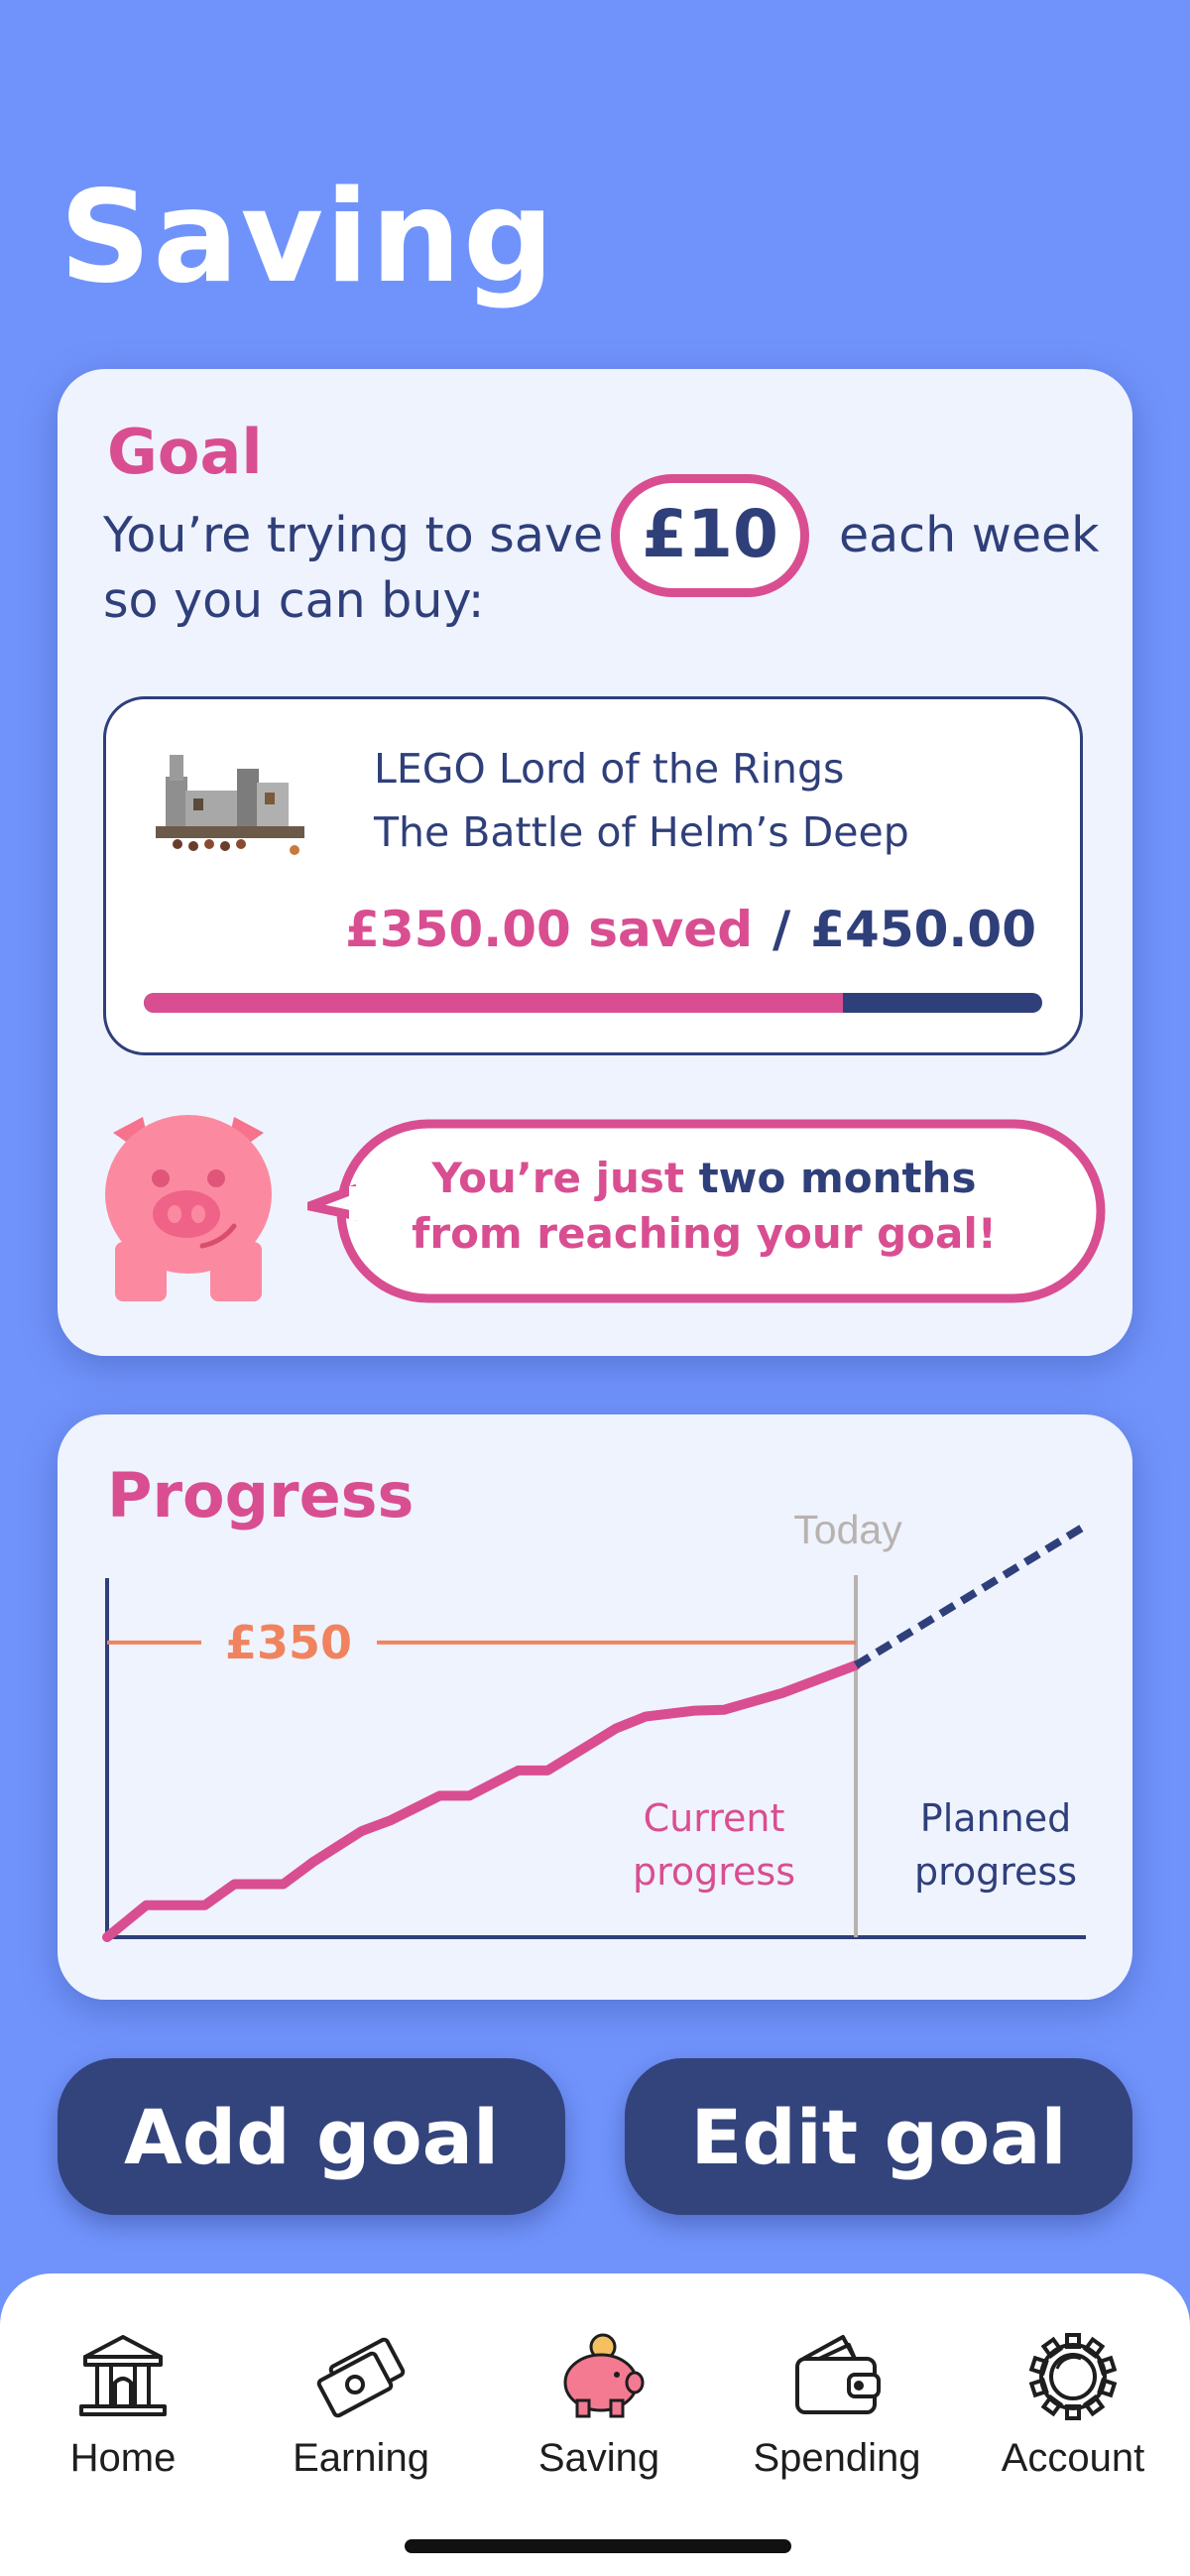 This screenshot has width=1190, height=2576. What do you see at coordinates (598, 2546) in the screenshot?
I see `home-indicator` at bounding box center [598, 2546].